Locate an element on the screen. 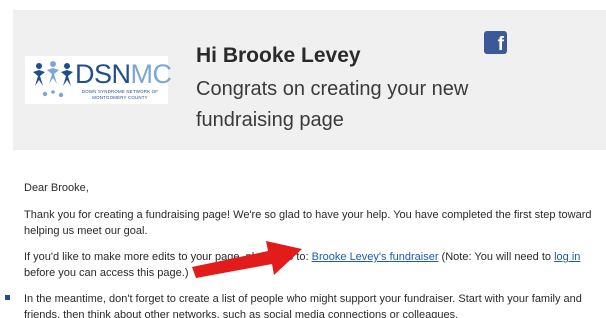 The width and height of the screenshot is (606, 318). red-arrow-icon is located at coordinates (247, 259).